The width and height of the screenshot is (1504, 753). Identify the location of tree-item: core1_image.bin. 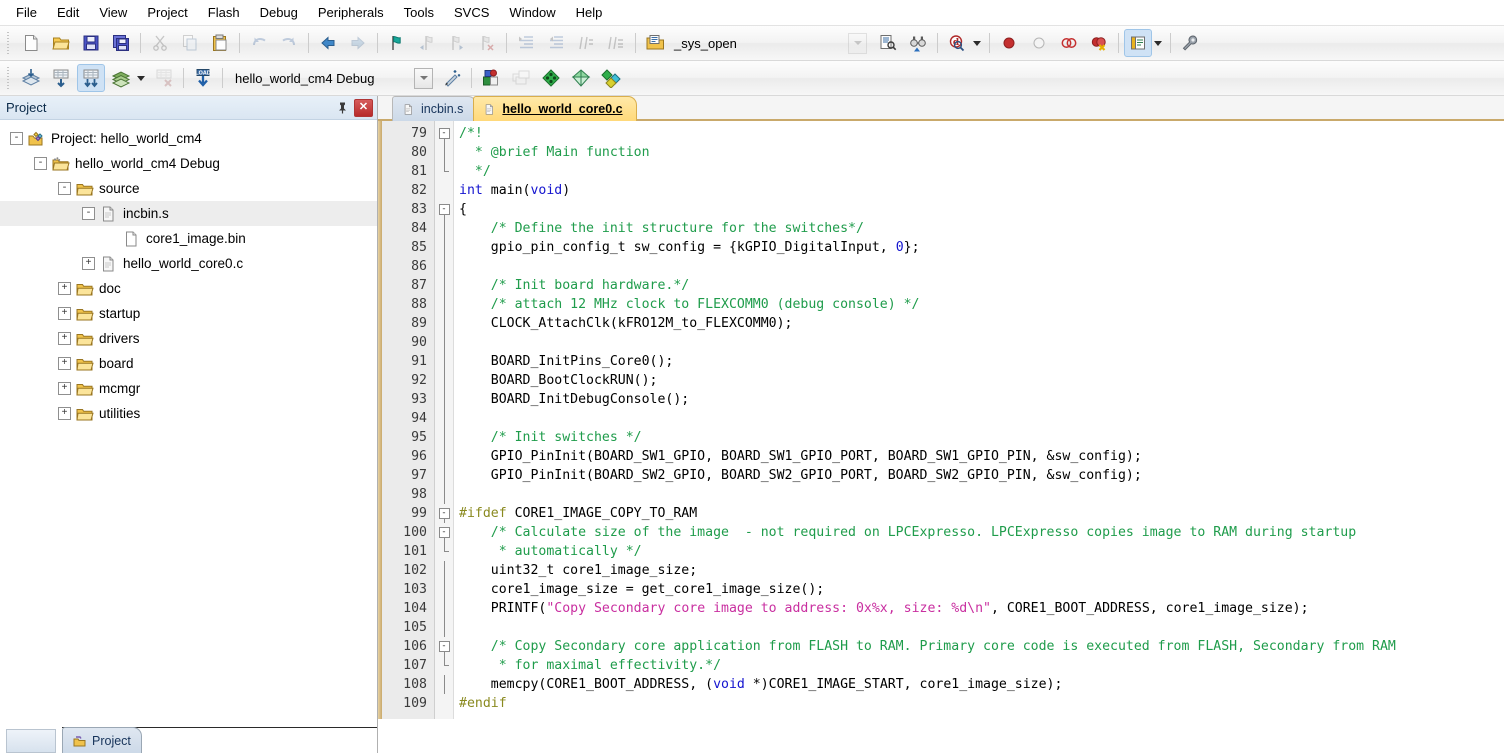
(188, 238).